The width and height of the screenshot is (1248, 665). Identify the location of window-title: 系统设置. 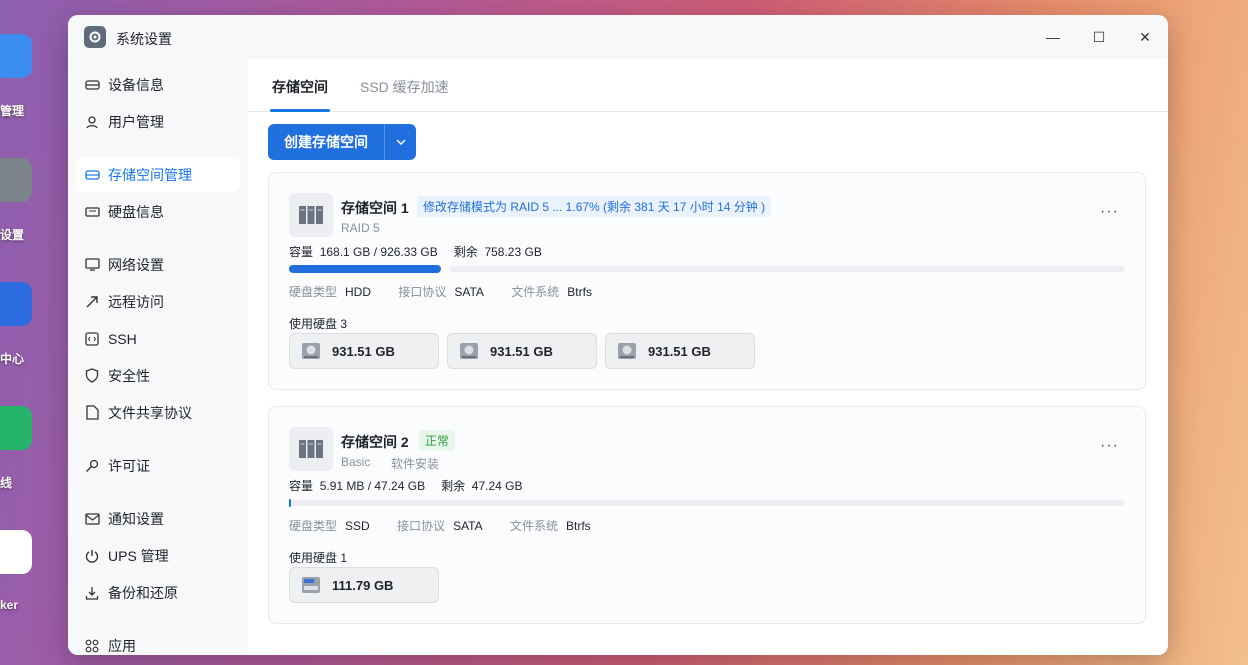
(144, 39).